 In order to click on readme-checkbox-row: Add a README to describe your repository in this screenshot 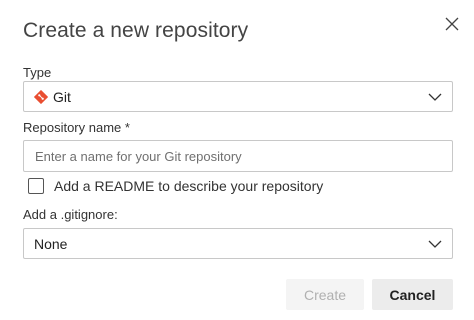, I will do `click(175, 186)`.